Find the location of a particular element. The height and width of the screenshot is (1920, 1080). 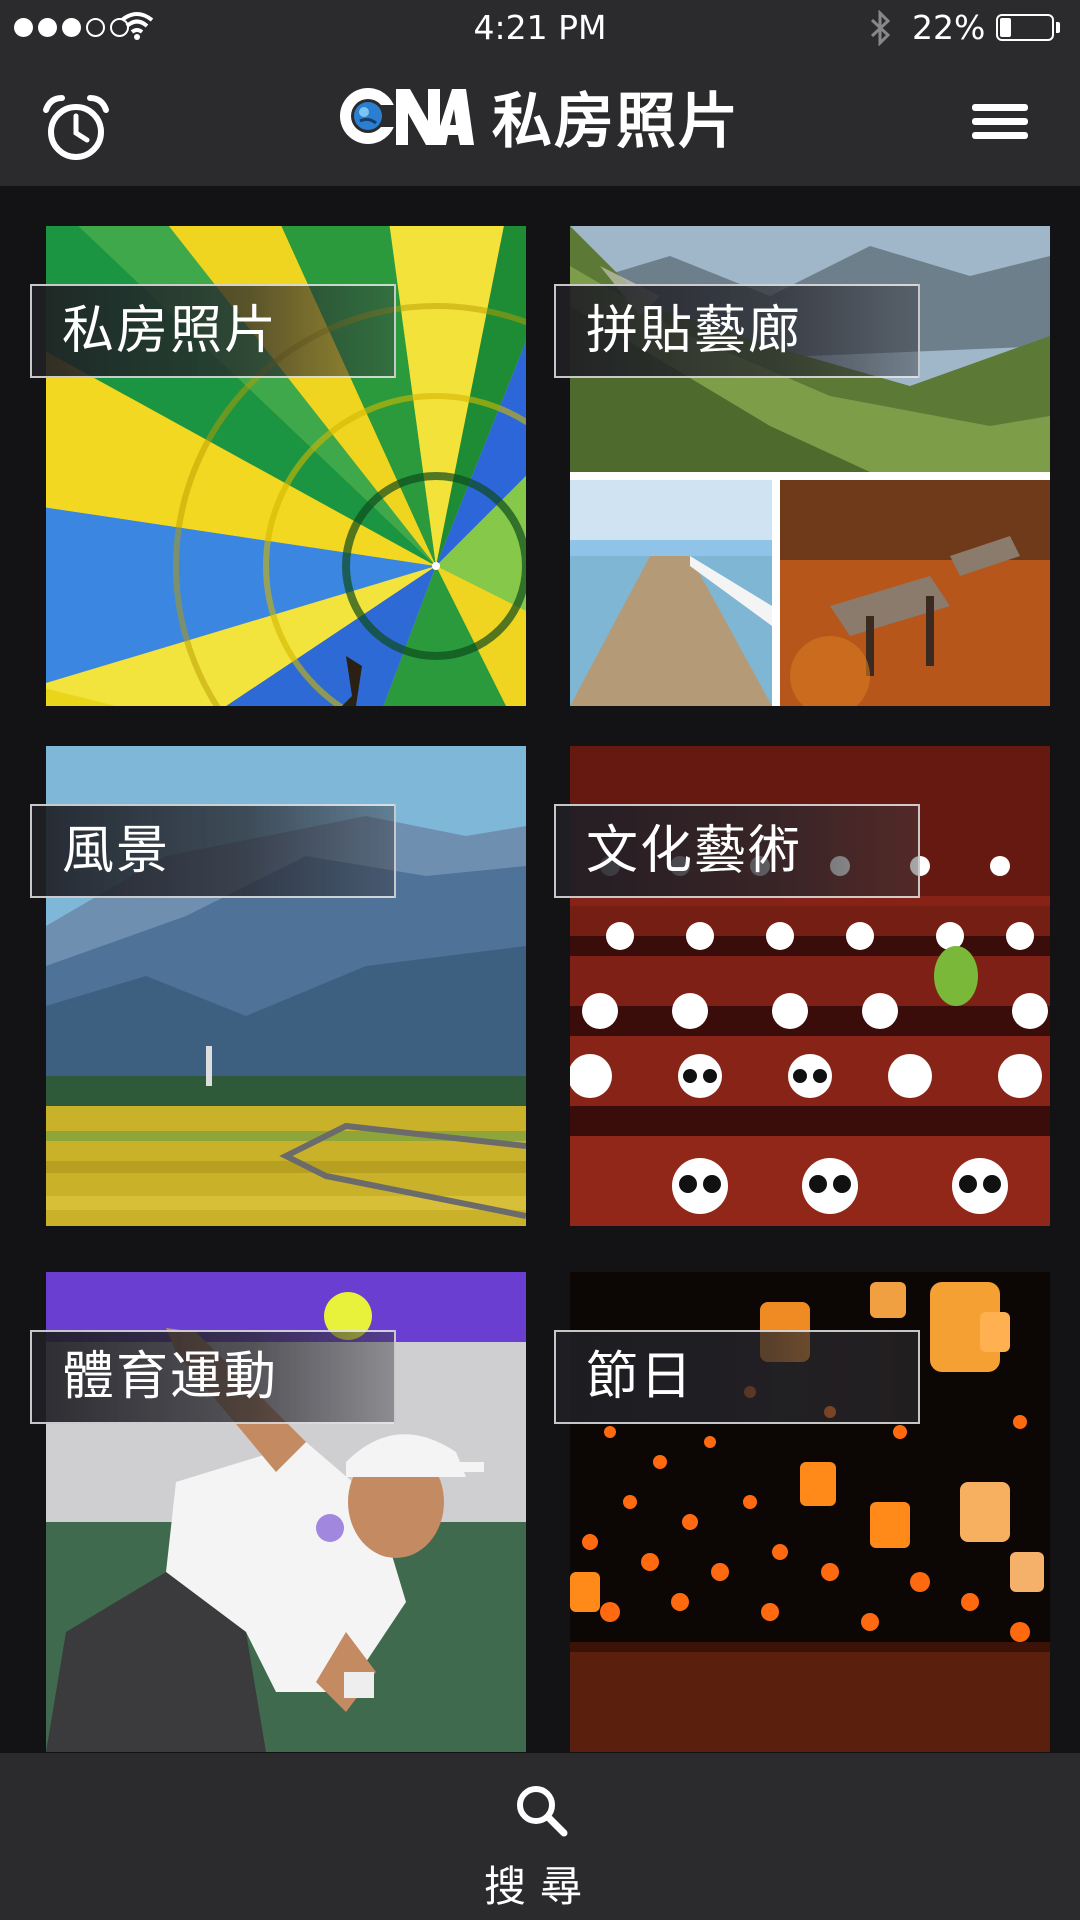

battery-icon is located at coordinates (1025, 27).